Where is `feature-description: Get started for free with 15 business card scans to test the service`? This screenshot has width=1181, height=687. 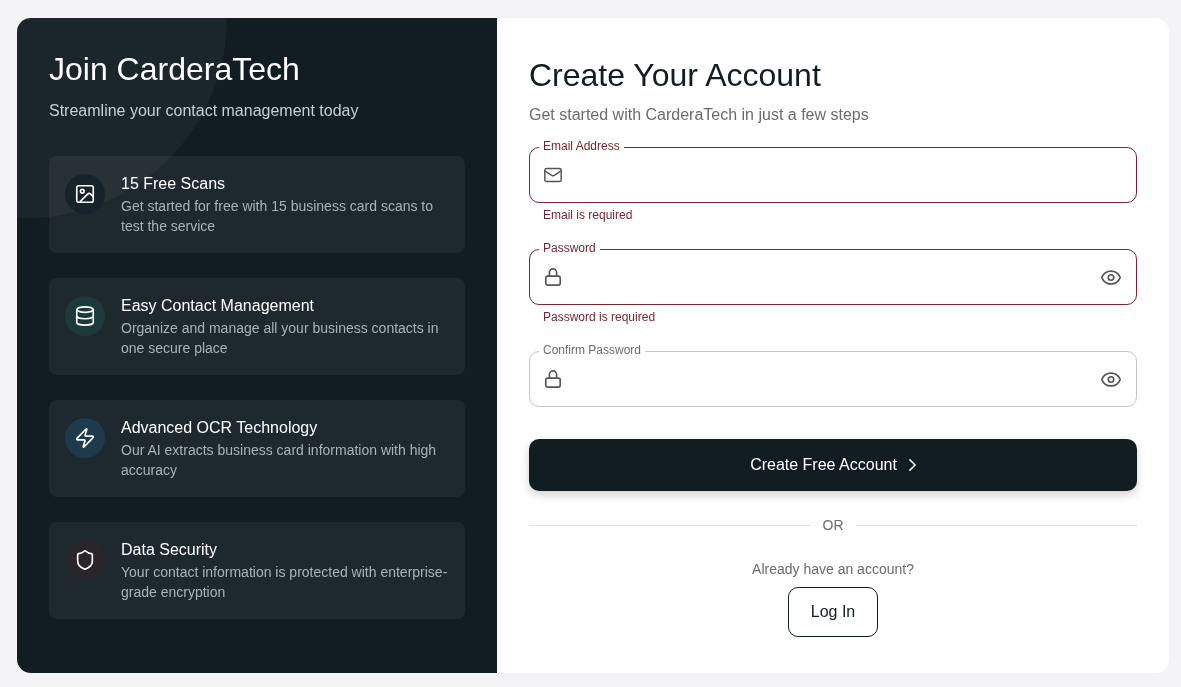 feature-description: Get started for free with 15 business card scans to test the service is located at coordinates (278, 216).